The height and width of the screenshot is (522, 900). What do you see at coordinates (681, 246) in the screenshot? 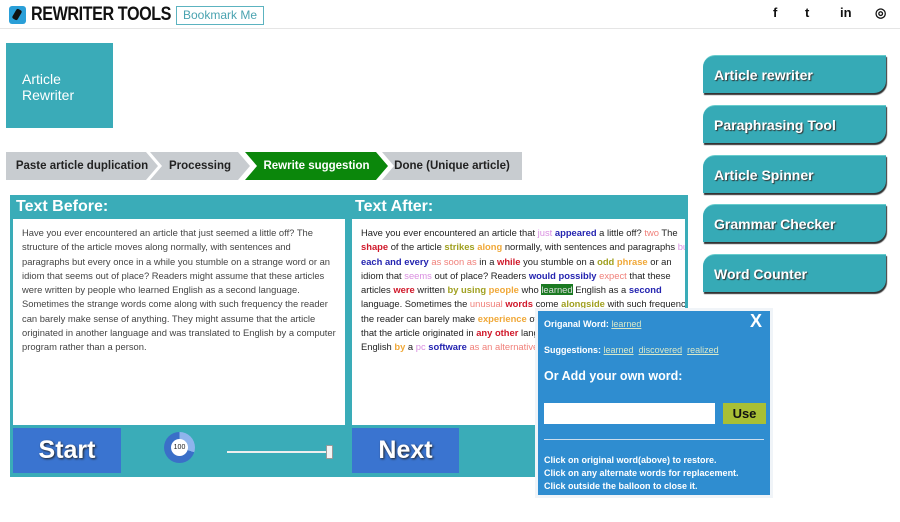
I see `rewritten-word: but` at bounding box center [681, 246].